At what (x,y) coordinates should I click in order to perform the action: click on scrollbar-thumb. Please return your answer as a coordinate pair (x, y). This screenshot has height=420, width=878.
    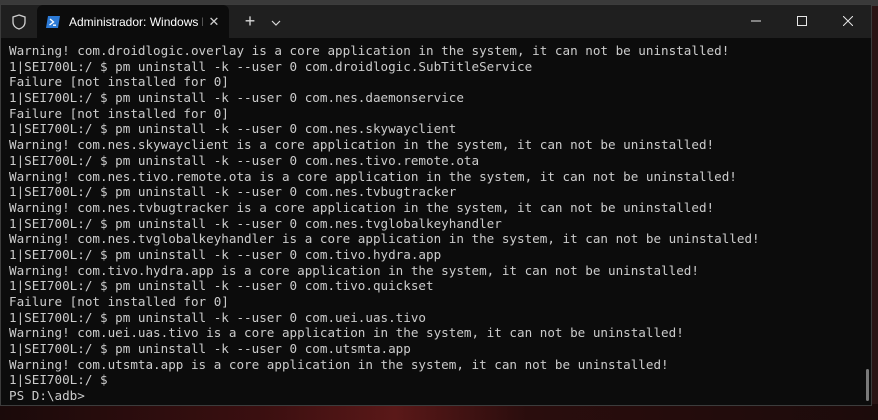
    Looking at the image, I should click on (867, 385).